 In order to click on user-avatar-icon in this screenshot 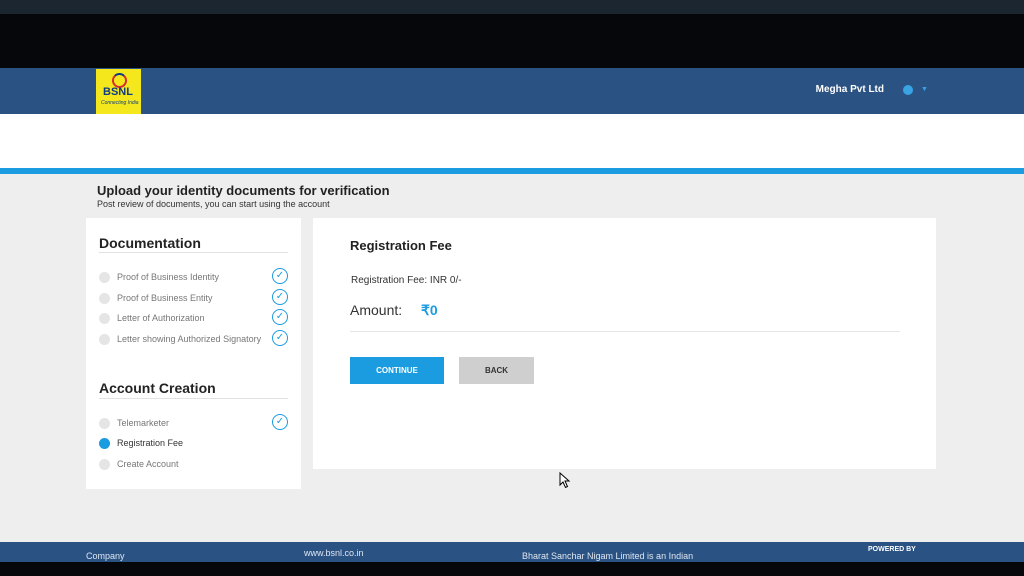, I will do `click(908, 90)`.